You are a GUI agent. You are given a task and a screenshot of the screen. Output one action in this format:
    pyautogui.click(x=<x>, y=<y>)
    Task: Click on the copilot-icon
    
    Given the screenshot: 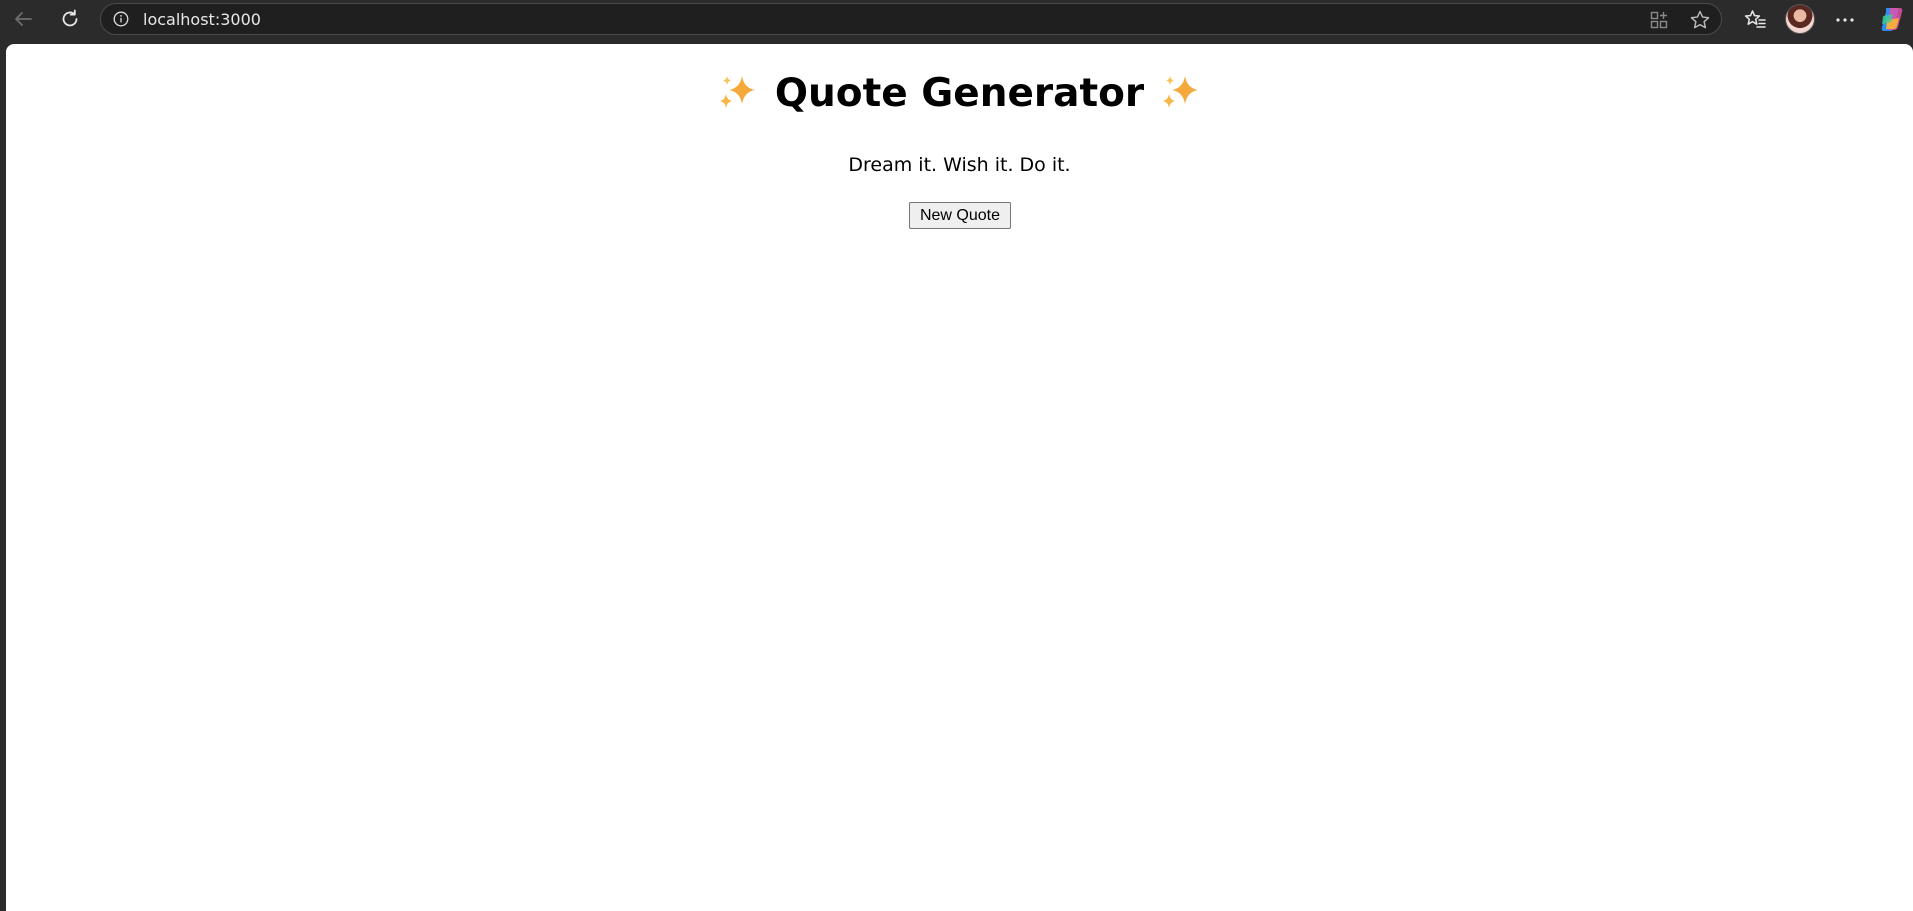 What is the action you would take?
    pyautogui.click(x=1892, y=19)
    